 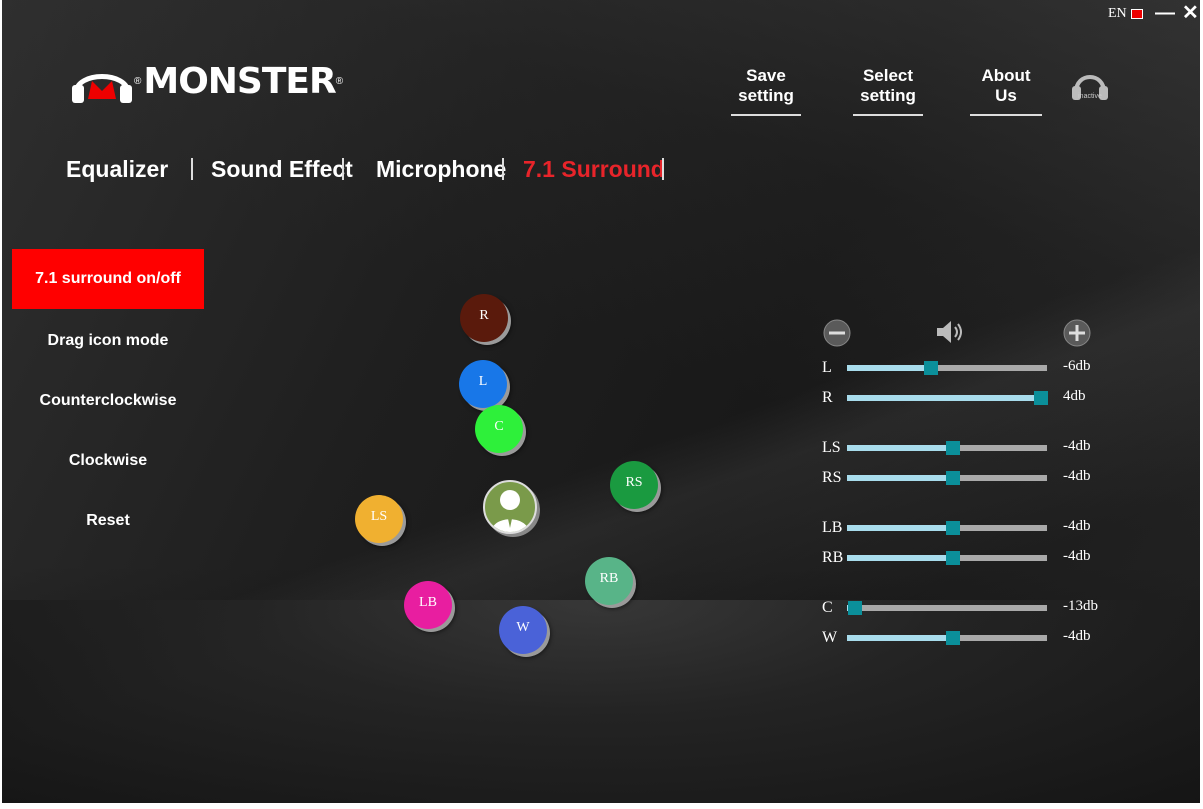 What do you see at coordinates (484, 318) in the screenshot?
I see `speaker-r: R` at bounding box center [484, 318].